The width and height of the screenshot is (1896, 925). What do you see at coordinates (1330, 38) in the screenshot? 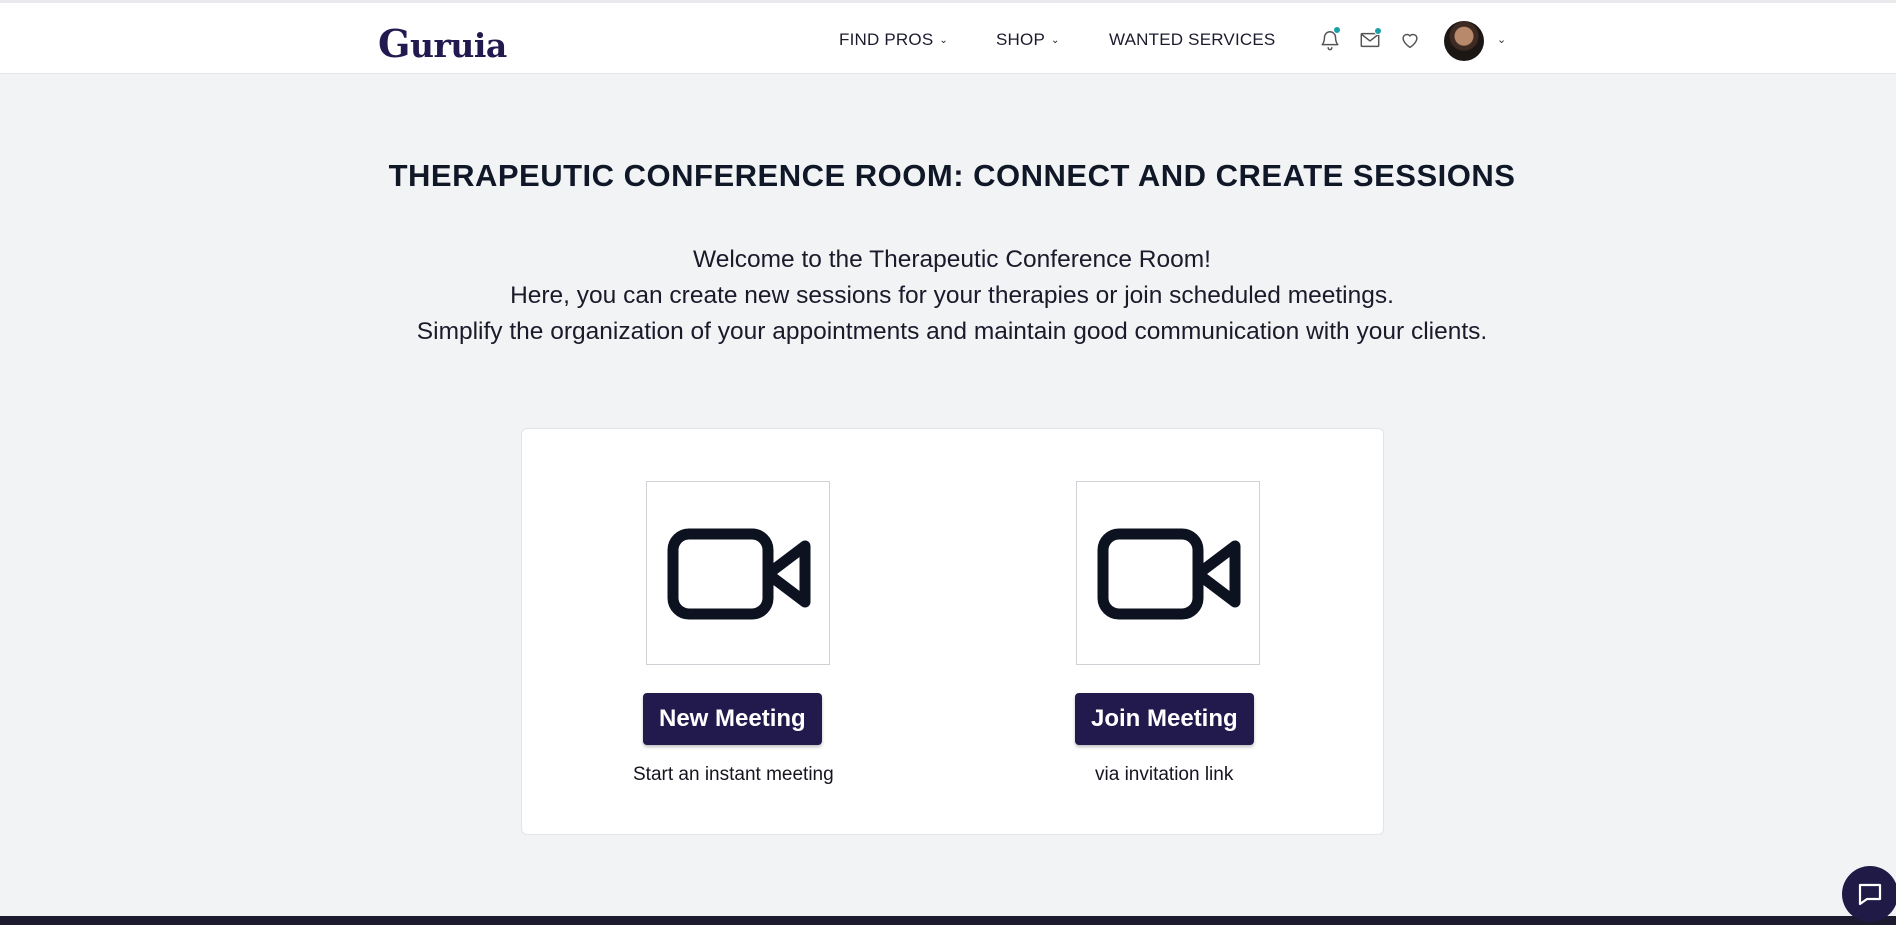
I see `notifications-button` at bounding box center [1330, 38].